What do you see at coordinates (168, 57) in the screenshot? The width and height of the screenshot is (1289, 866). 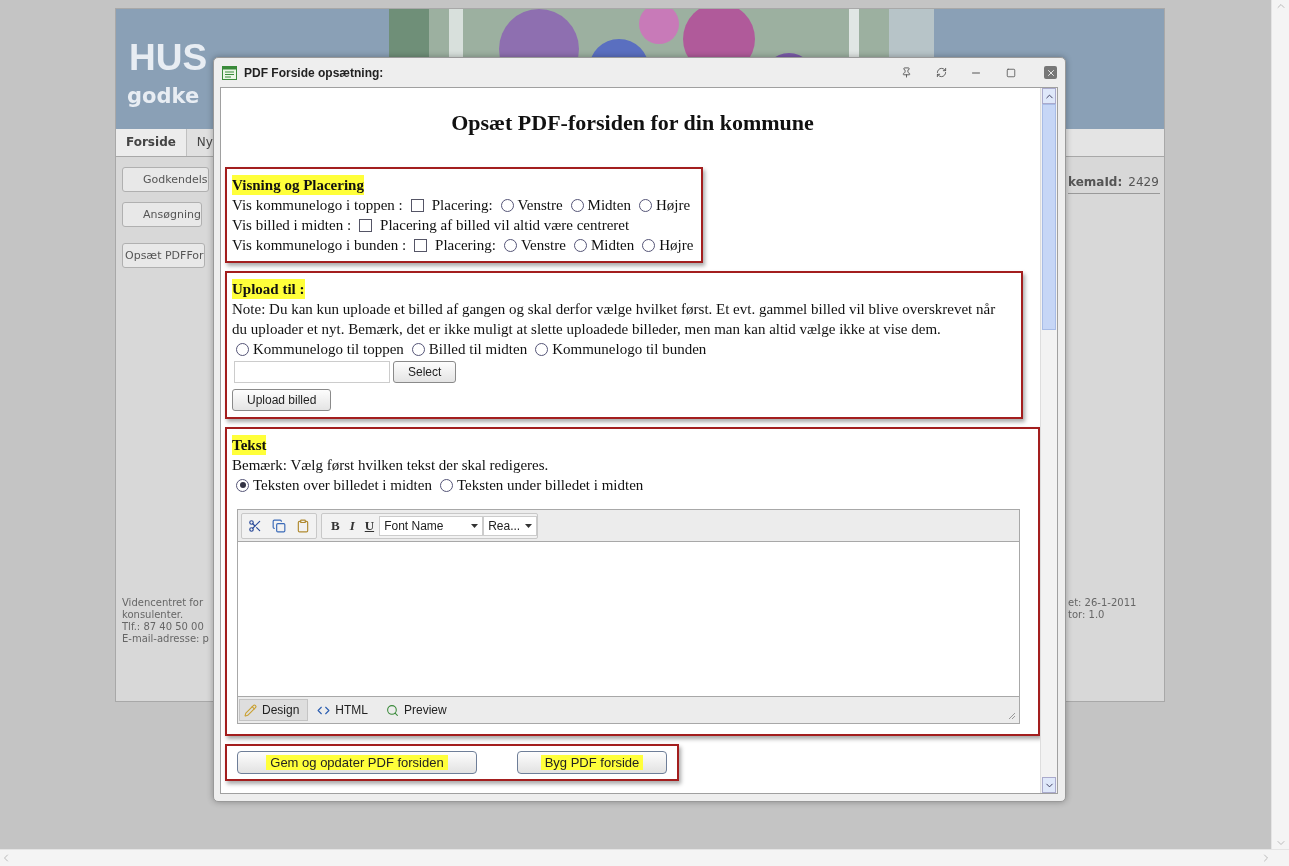 I see `site-logo: HUS` at bounding box center [168, 57].